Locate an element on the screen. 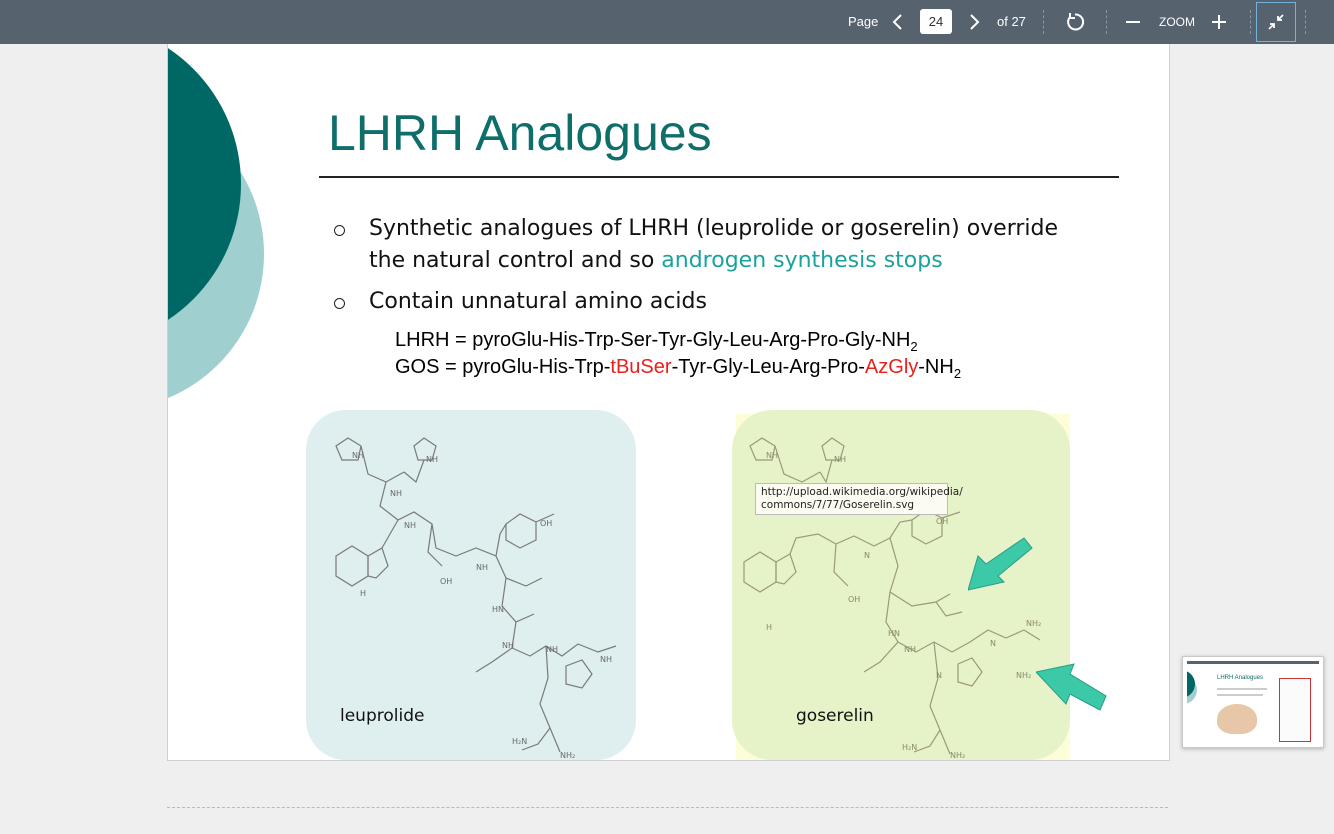 This screenshot has width=1334, height=834. rotate-icon is located at coordinates (1076, 22).